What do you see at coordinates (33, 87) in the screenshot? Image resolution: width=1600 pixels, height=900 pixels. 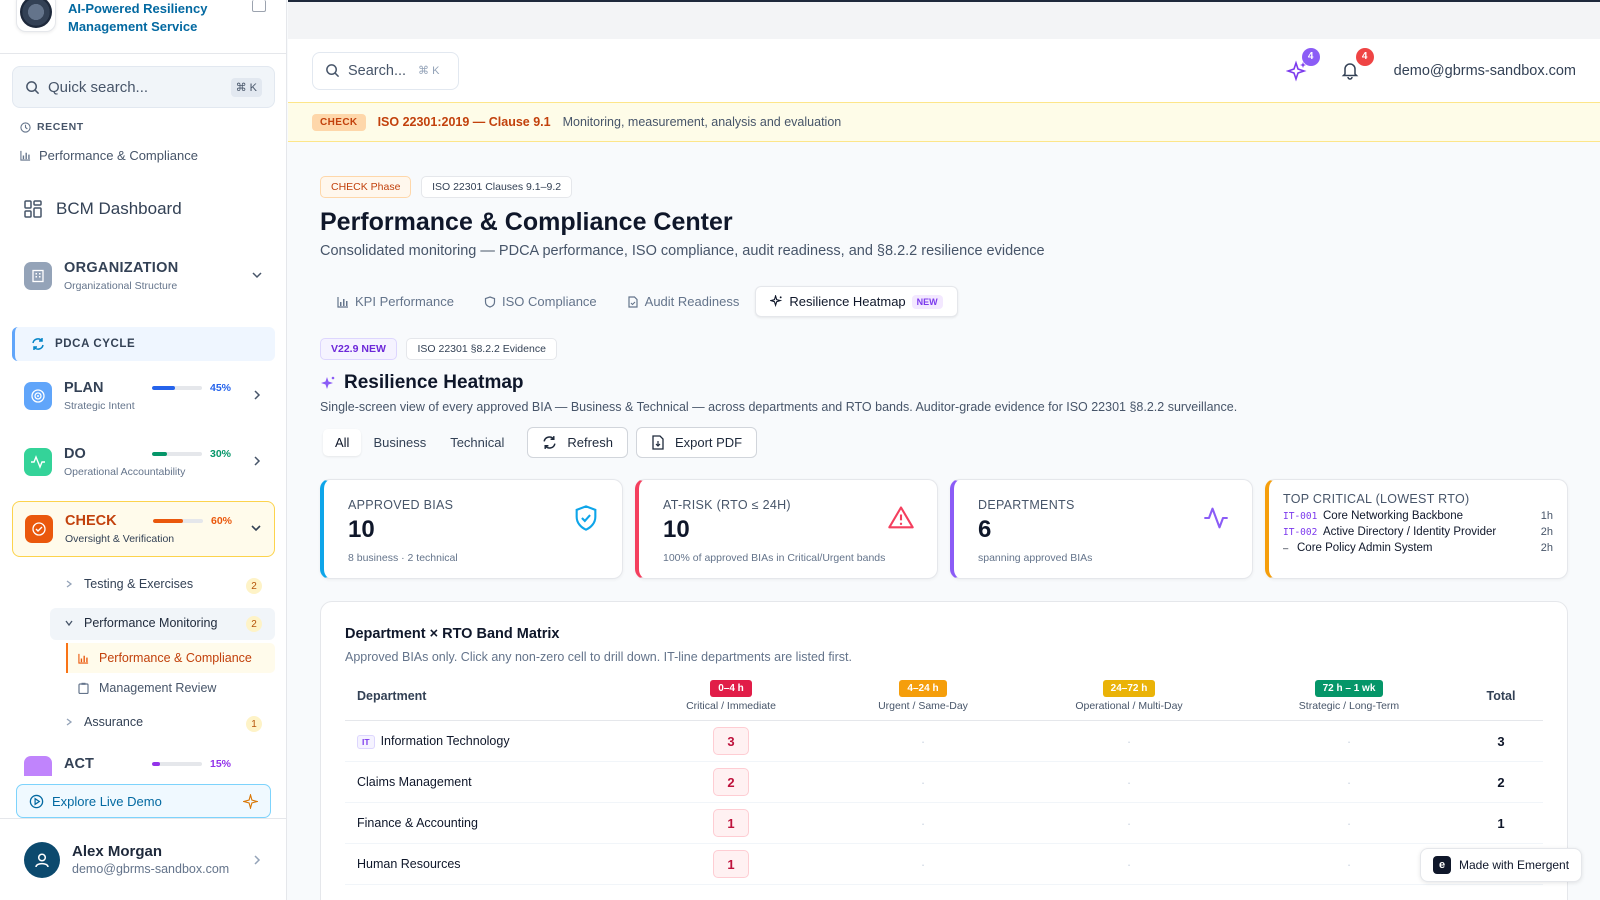 I see `search-icon` at bounding box center [33, 87].